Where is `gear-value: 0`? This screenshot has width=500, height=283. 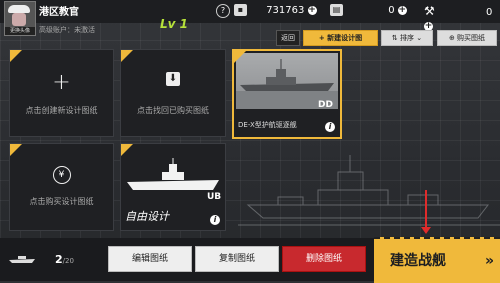 gear-value: 0 is located at coordinates (489, 12).